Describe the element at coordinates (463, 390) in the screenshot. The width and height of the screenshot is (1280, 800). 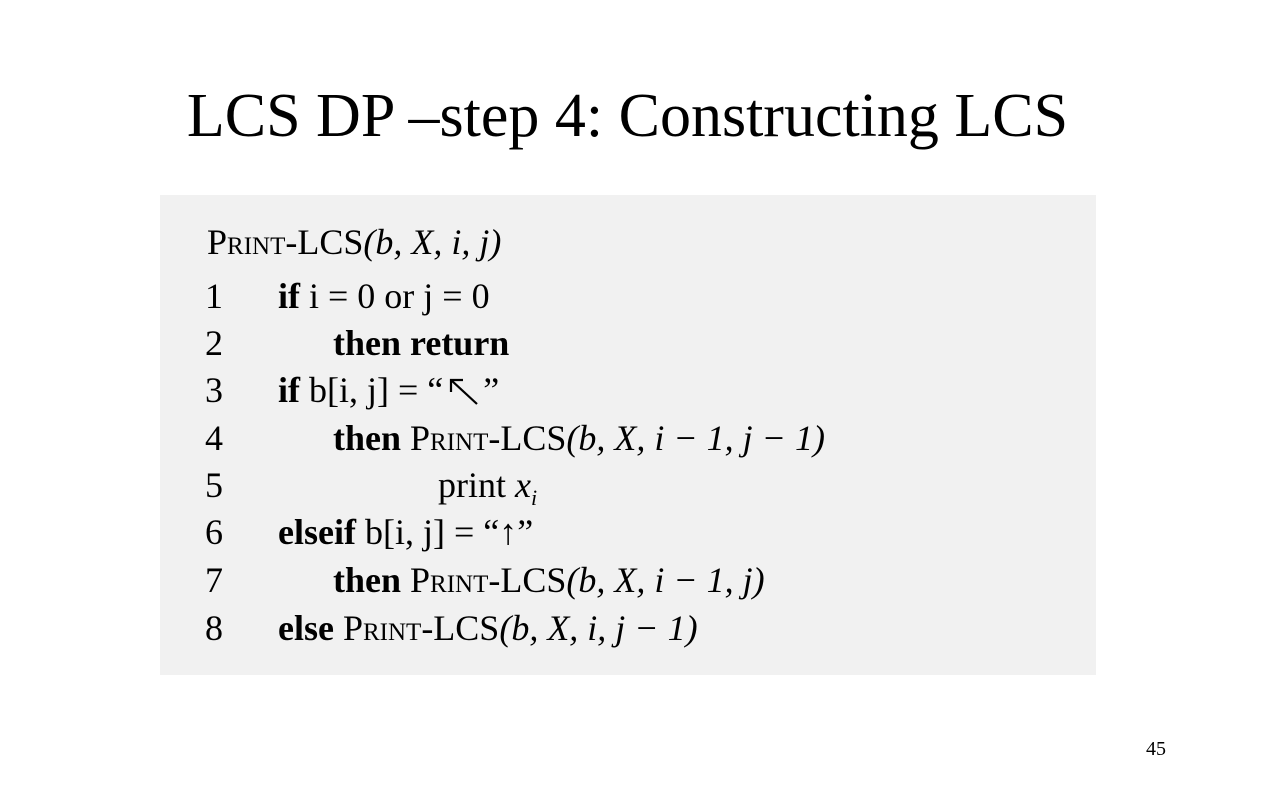
I see `up-left-arrow-icon` at that location.